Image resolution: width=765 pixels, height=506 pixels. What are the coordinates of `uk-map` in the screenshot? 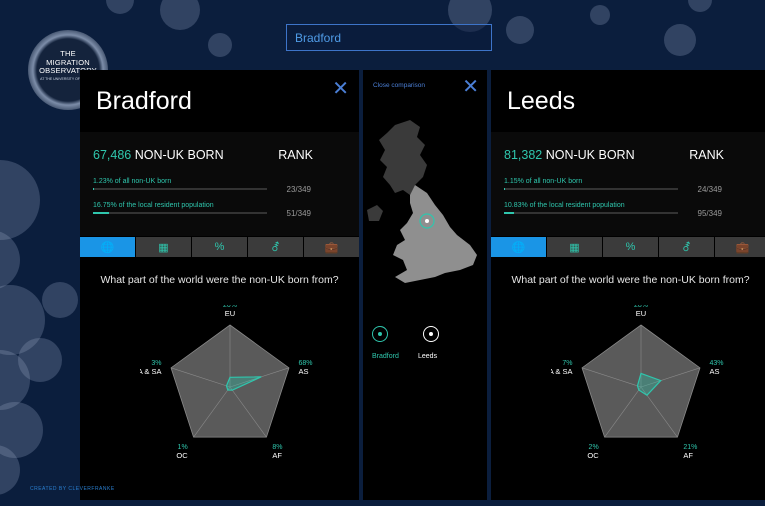 It's located at (422, 201).